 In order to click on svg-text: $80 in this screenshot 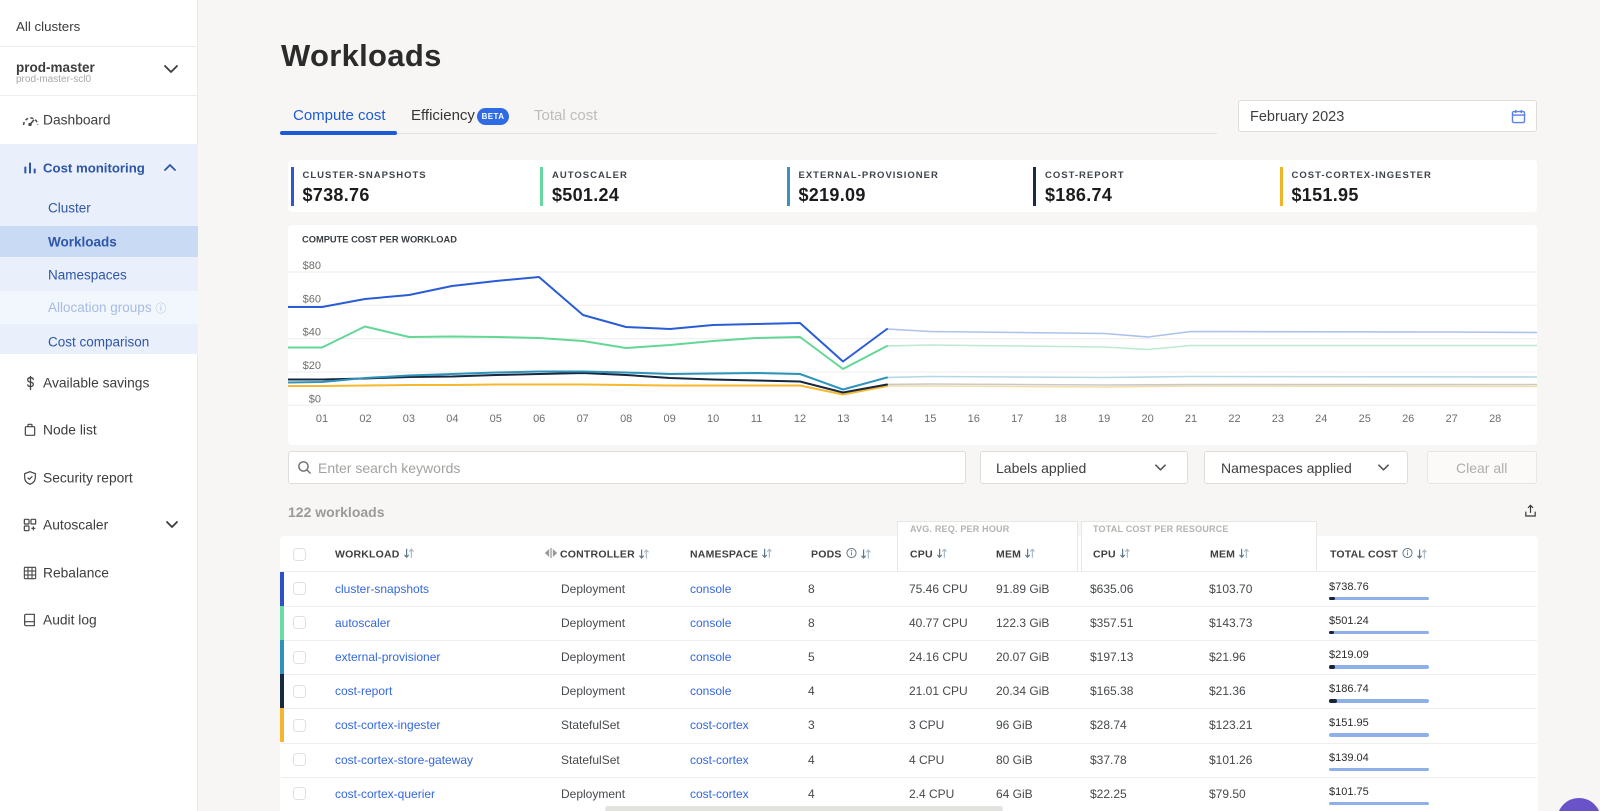, I will do `click(312, 266)`.